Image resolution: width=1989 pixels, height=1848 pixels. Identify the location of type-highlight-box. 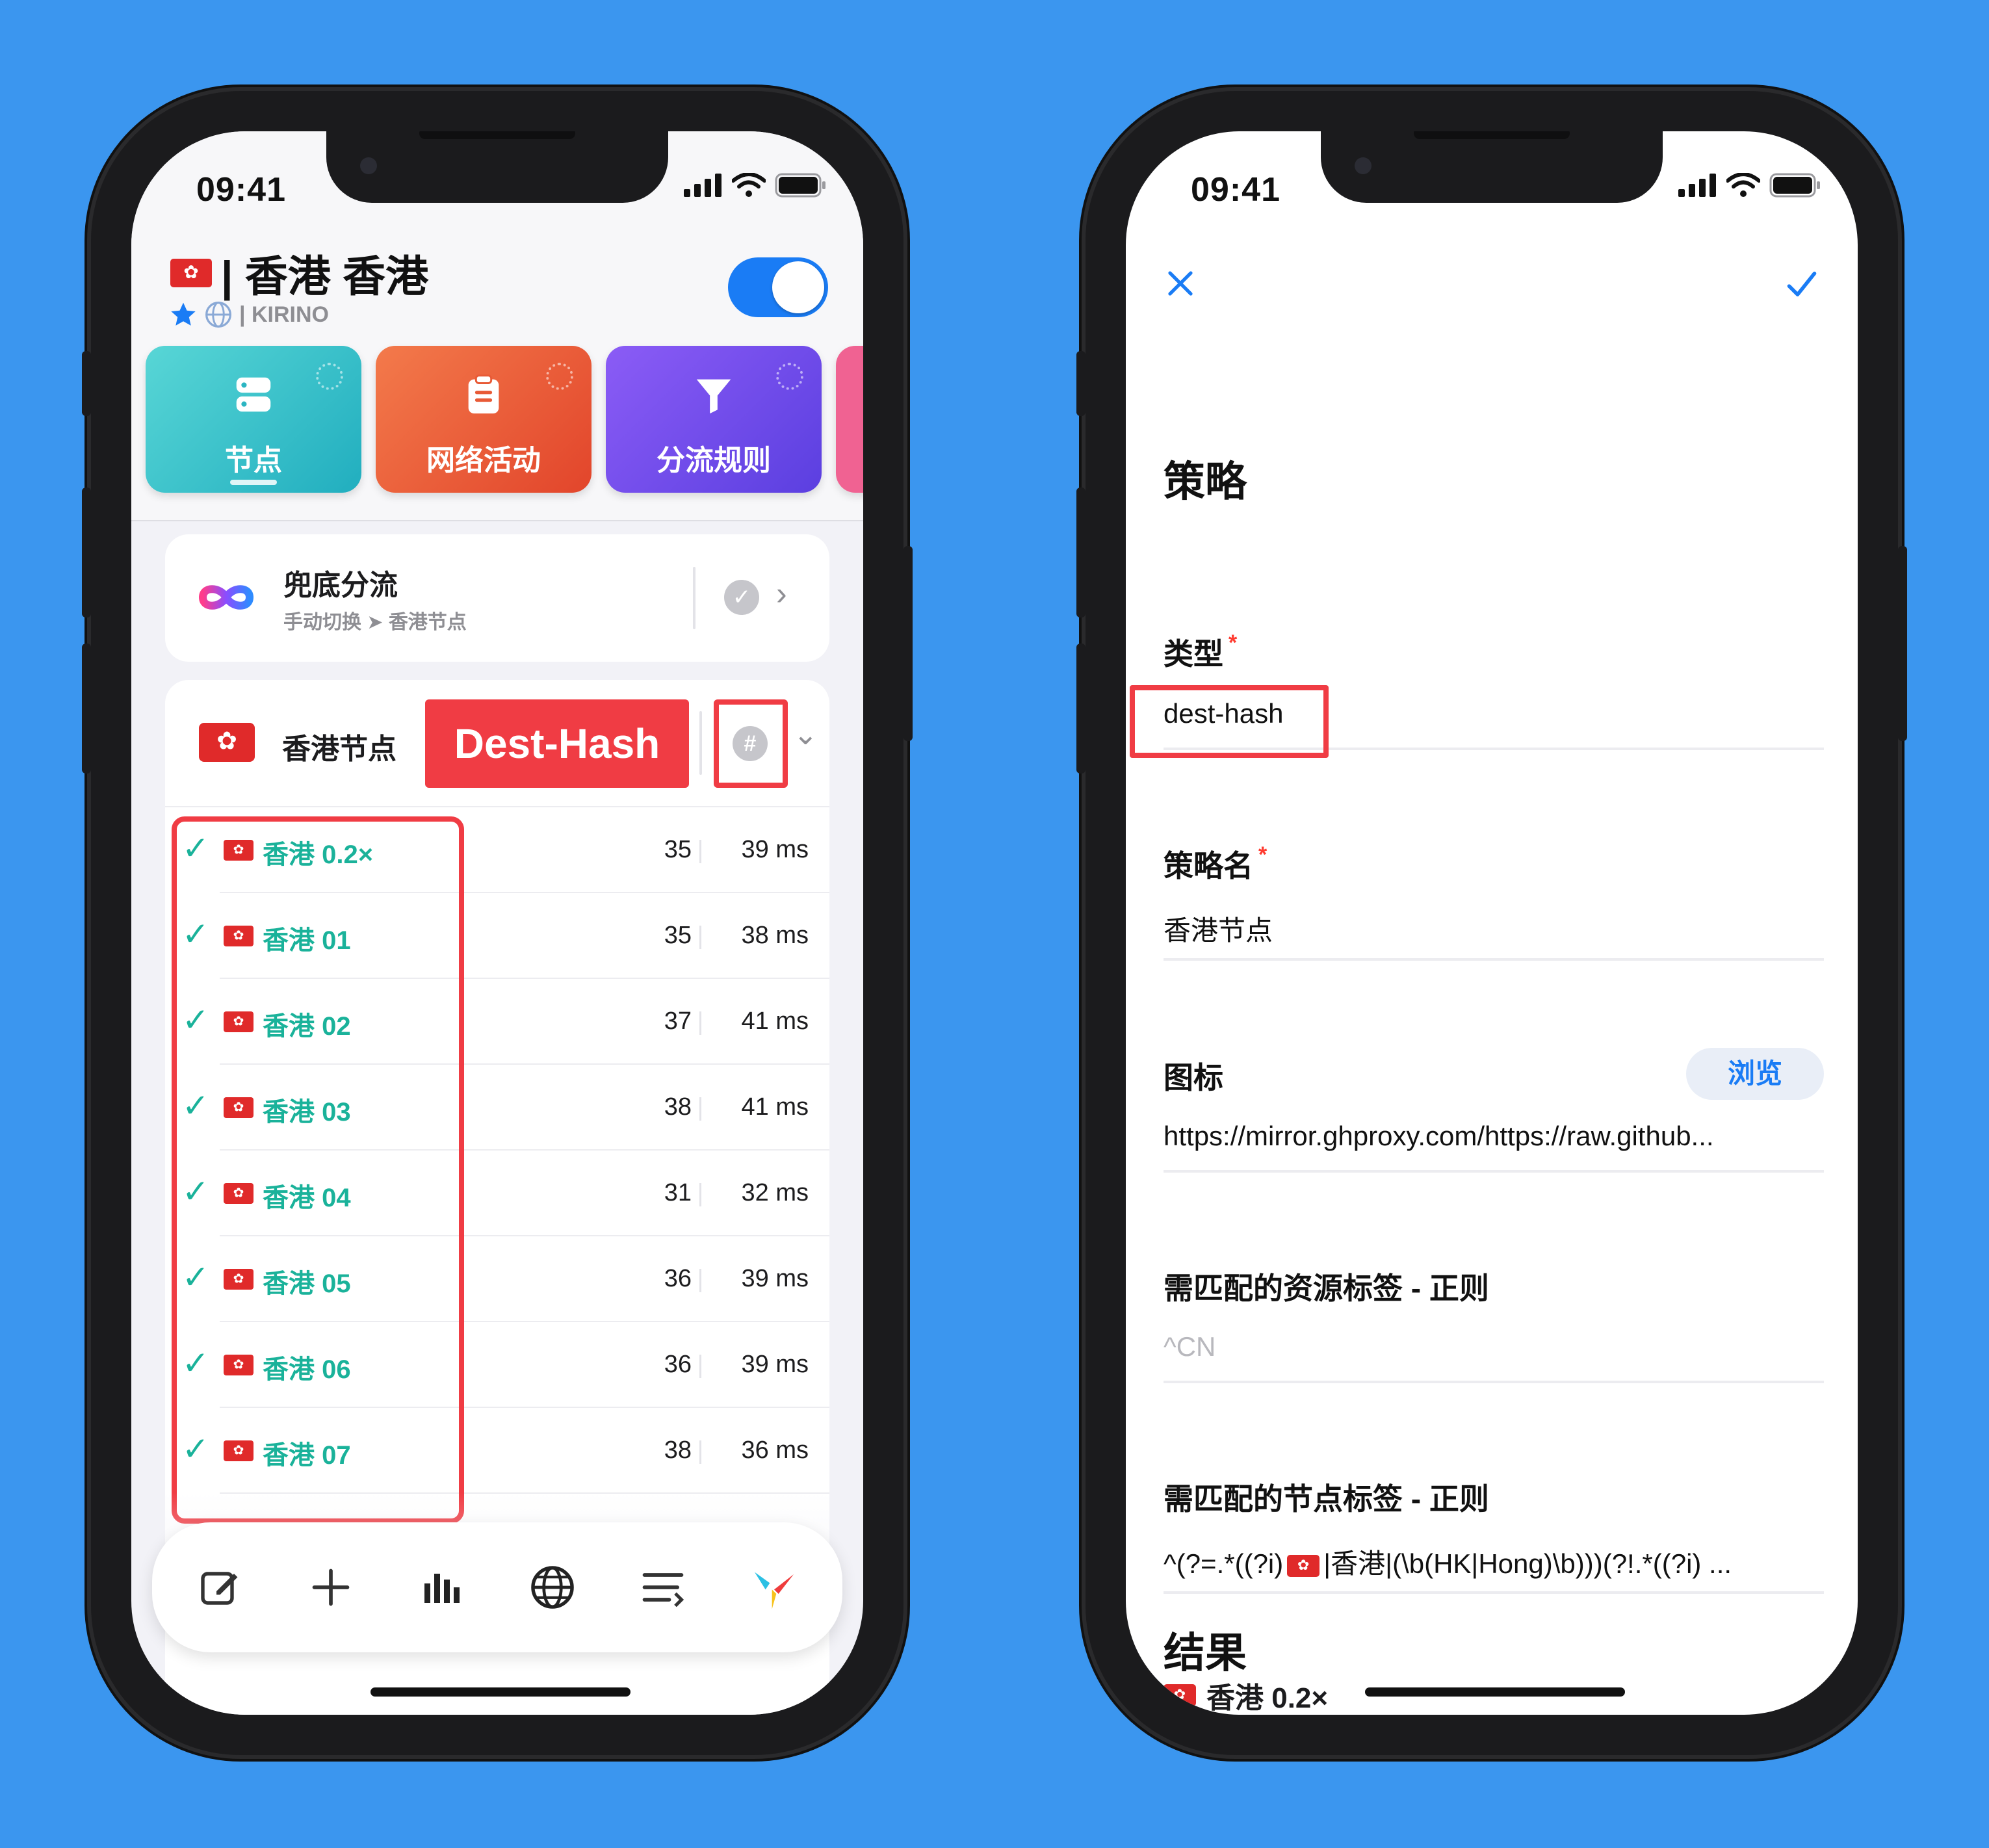
(1230, 721).